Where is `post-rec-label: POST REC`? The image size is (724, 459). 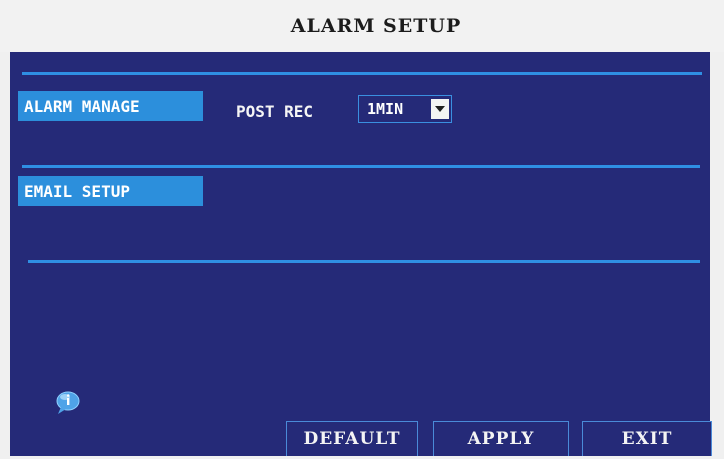 post-rec-label: POST REC is located at coordinates (275, 111).